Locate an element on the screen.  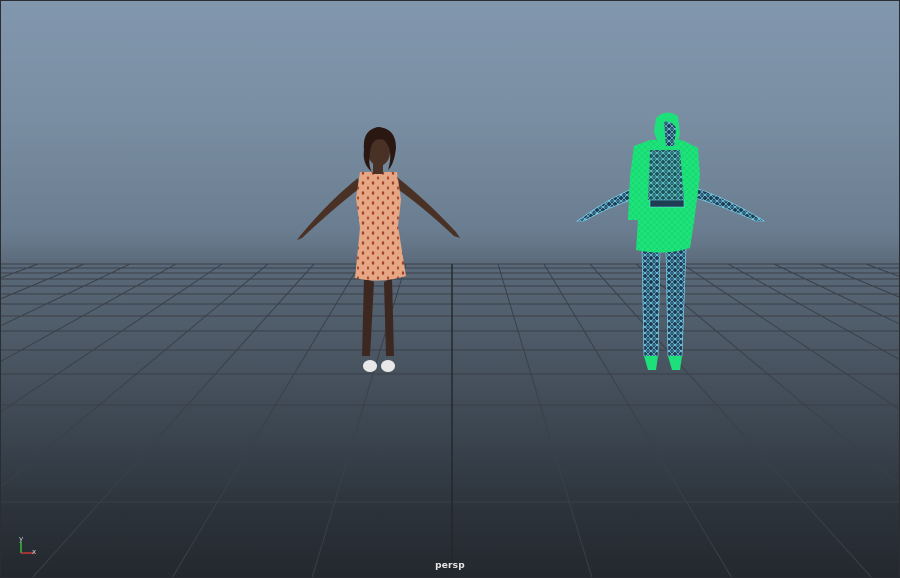
axis-label-x: x is located at coordinates (34, 552).